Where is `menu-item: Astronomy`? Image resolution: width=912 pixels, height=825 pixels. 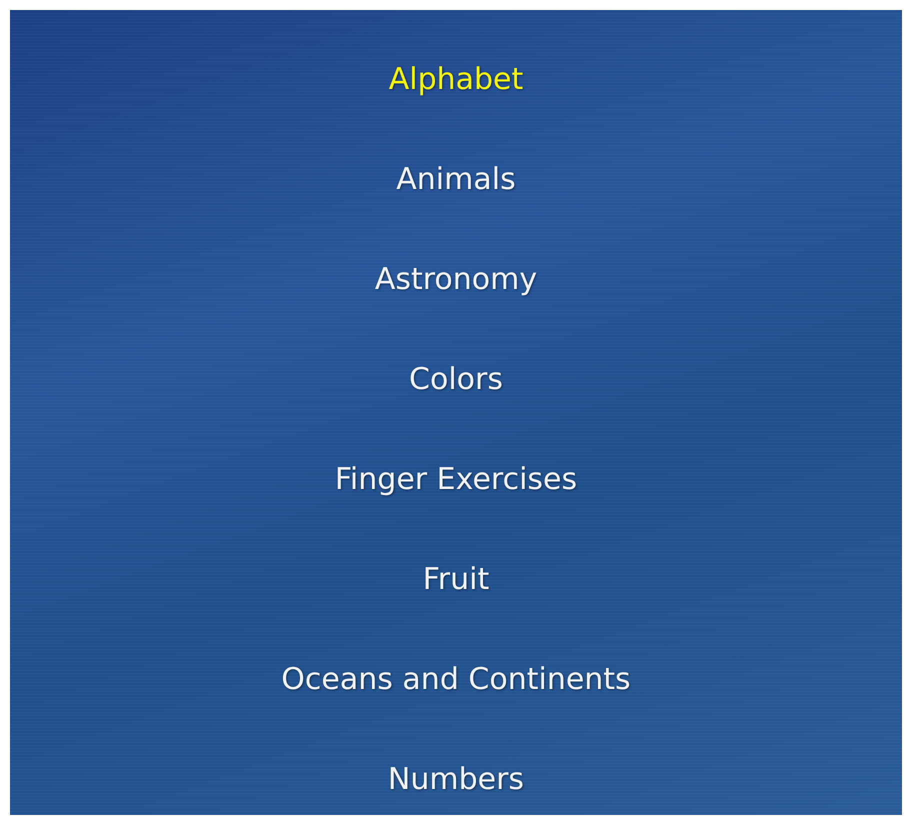
menu-item: Astronomy is located at coordinates (456, 280).